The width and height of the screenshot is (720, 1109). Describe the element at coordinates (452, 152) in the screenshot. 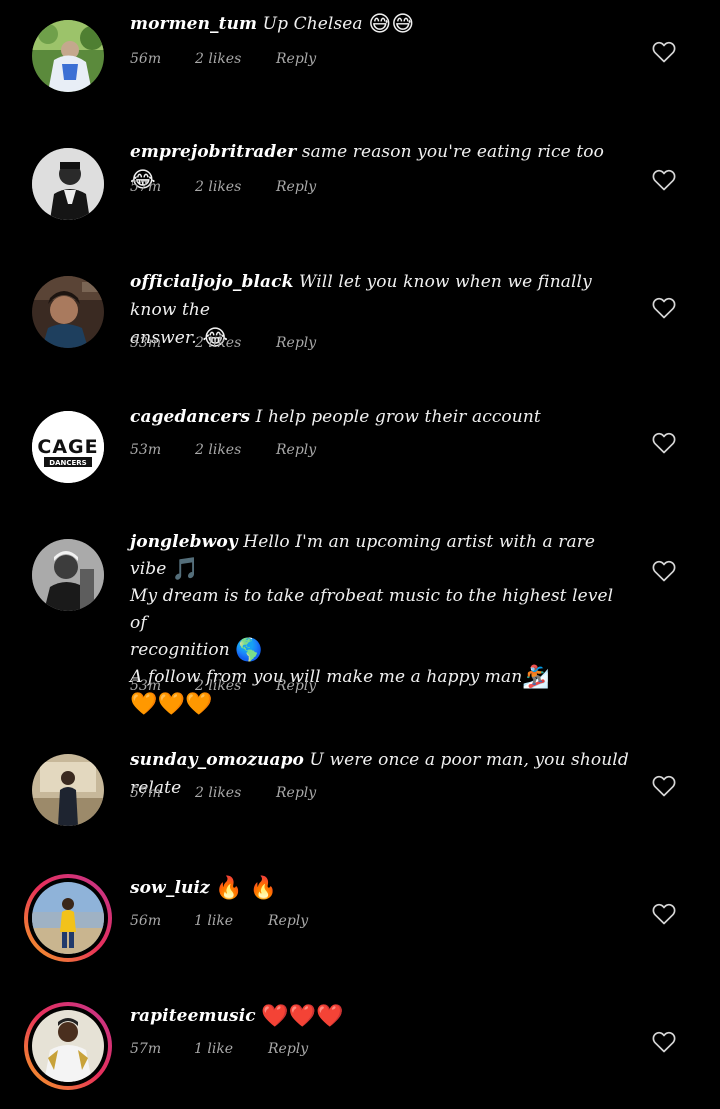

I see `comment-body: same reason you're eating rice too` at that location.